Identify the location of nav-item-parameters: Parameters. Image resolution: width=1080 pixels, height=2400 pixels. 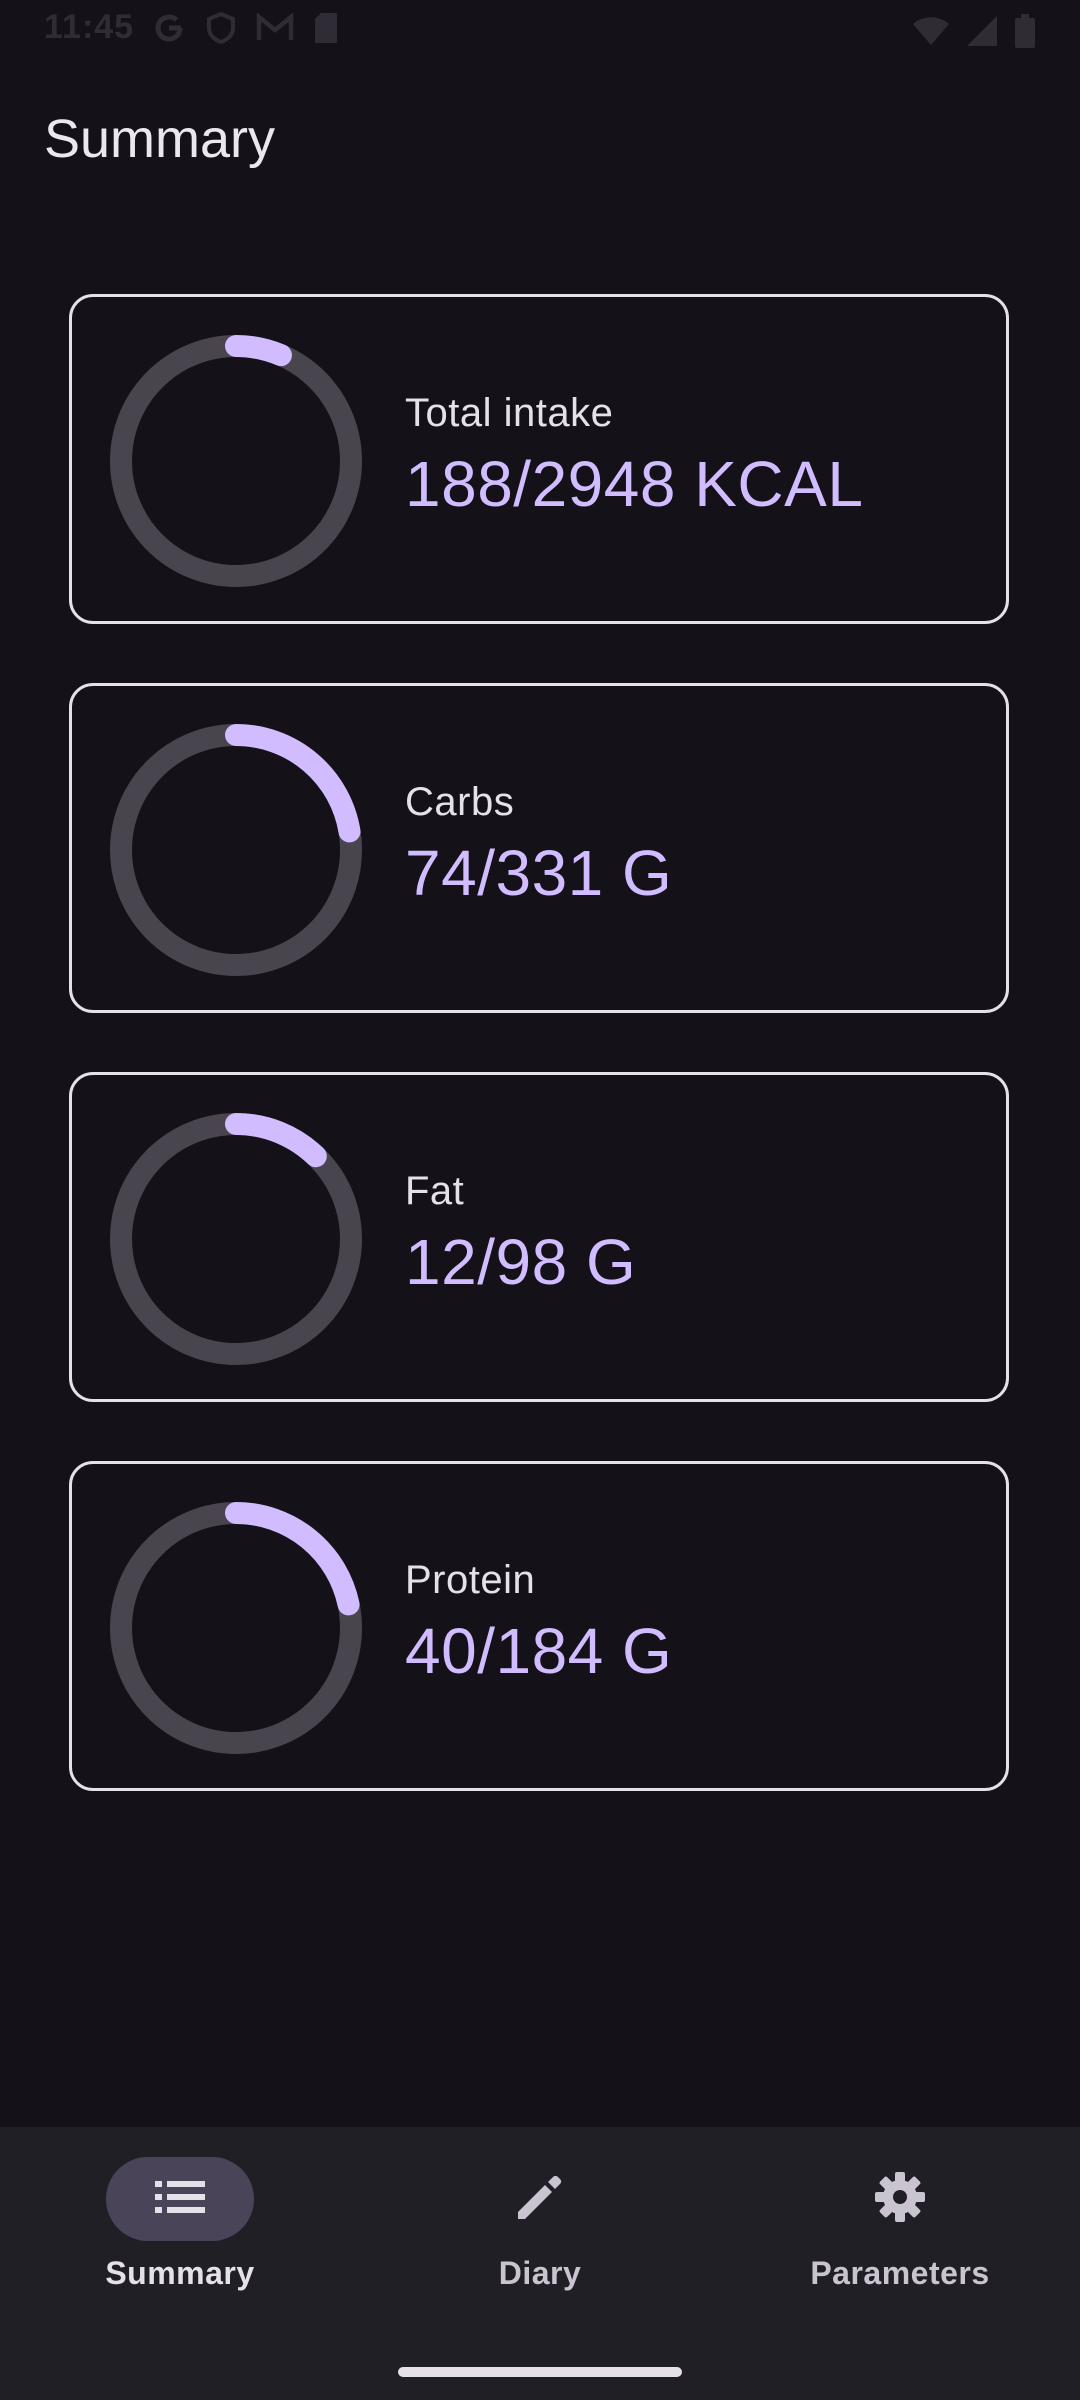
(900, 2227).